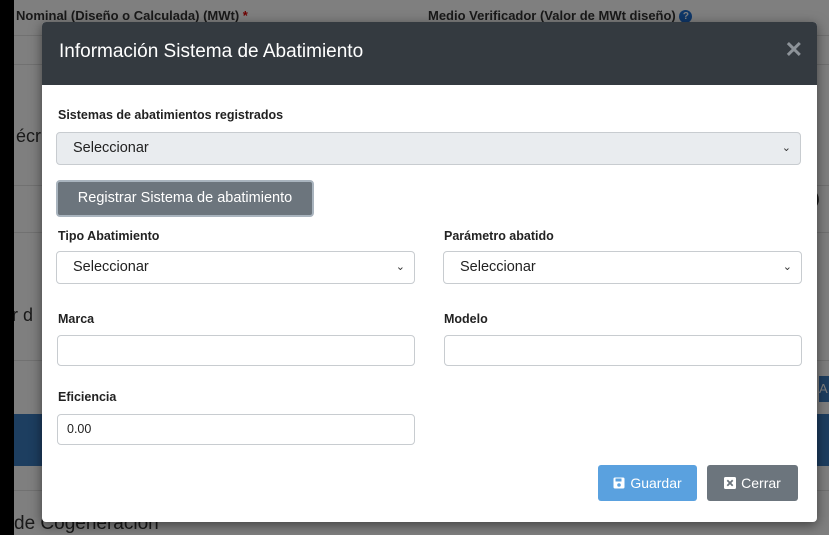  What do you see at coordinates (619, 483) in the screenshot?
I see `floppy-disk-icon` at bounding box center [619, 483].